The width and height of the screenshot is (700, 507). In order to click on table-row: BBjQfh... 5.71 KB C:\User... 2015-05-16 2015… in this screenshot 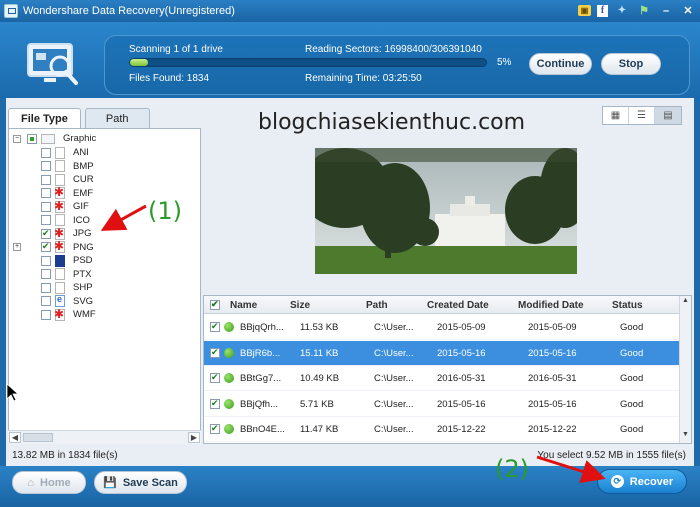, I will do `click(442, 404)`.